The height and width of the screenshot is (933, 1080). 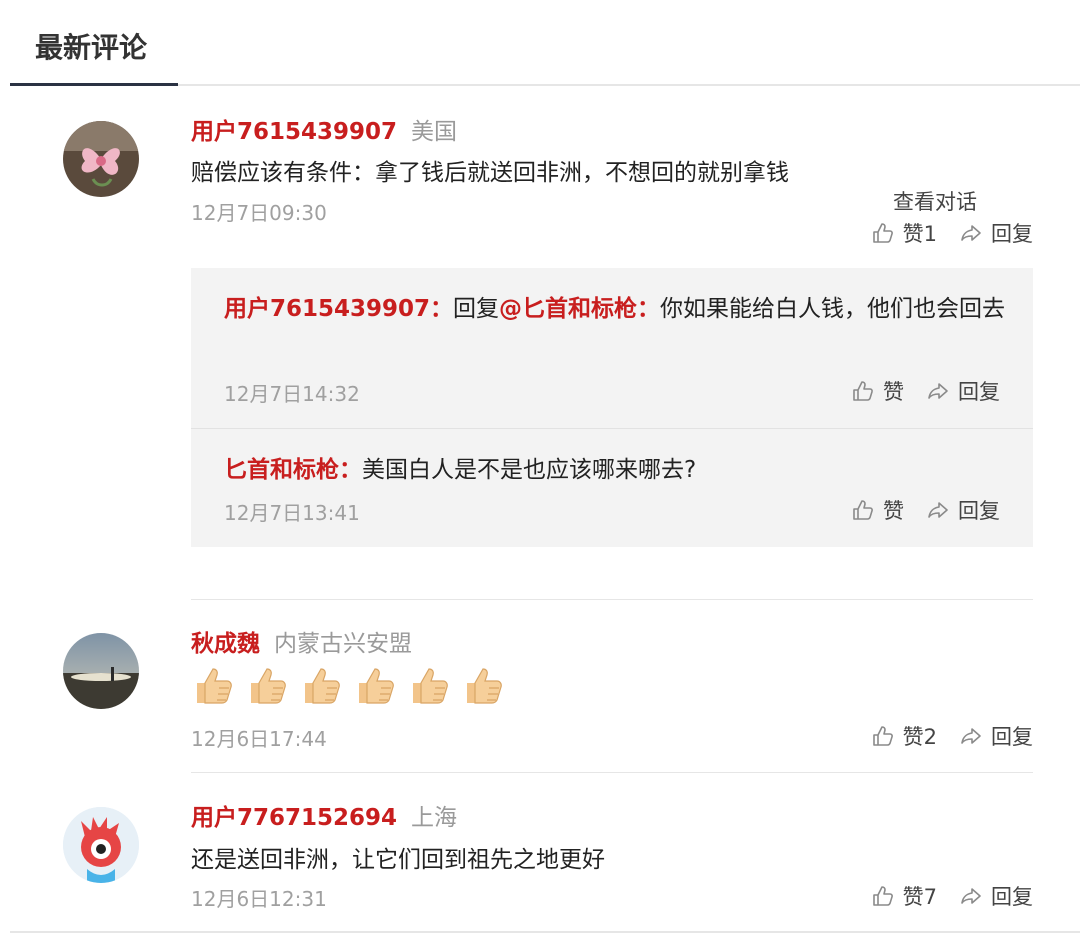 I want to click on user-location: 内蒙古兴安盟, so click(x=343, y=644).